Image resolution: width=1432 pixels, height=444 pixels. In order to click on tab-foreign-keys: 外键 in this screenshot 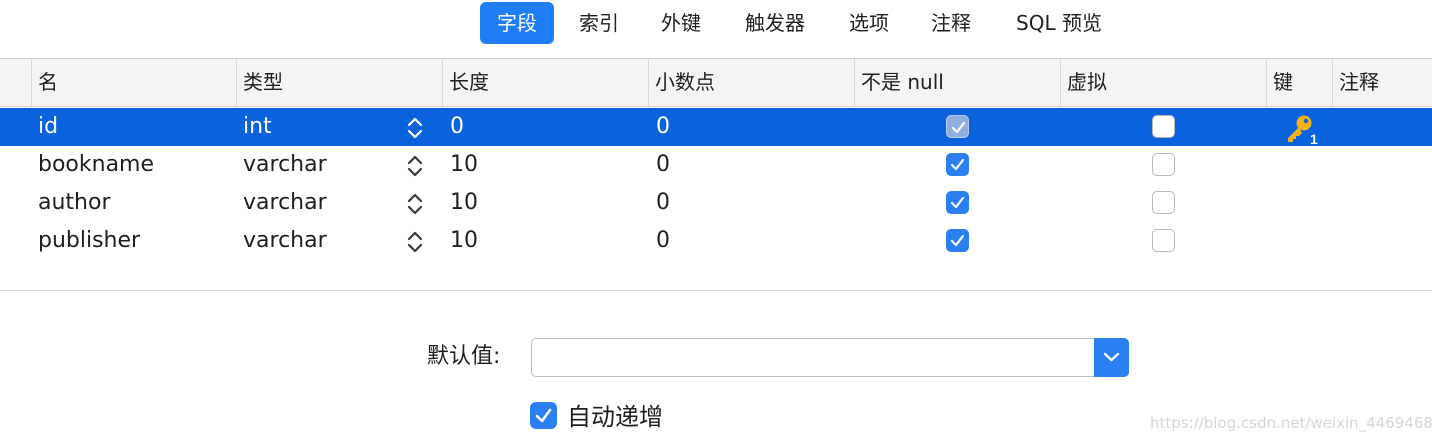, I will do `click(681, 23)`.